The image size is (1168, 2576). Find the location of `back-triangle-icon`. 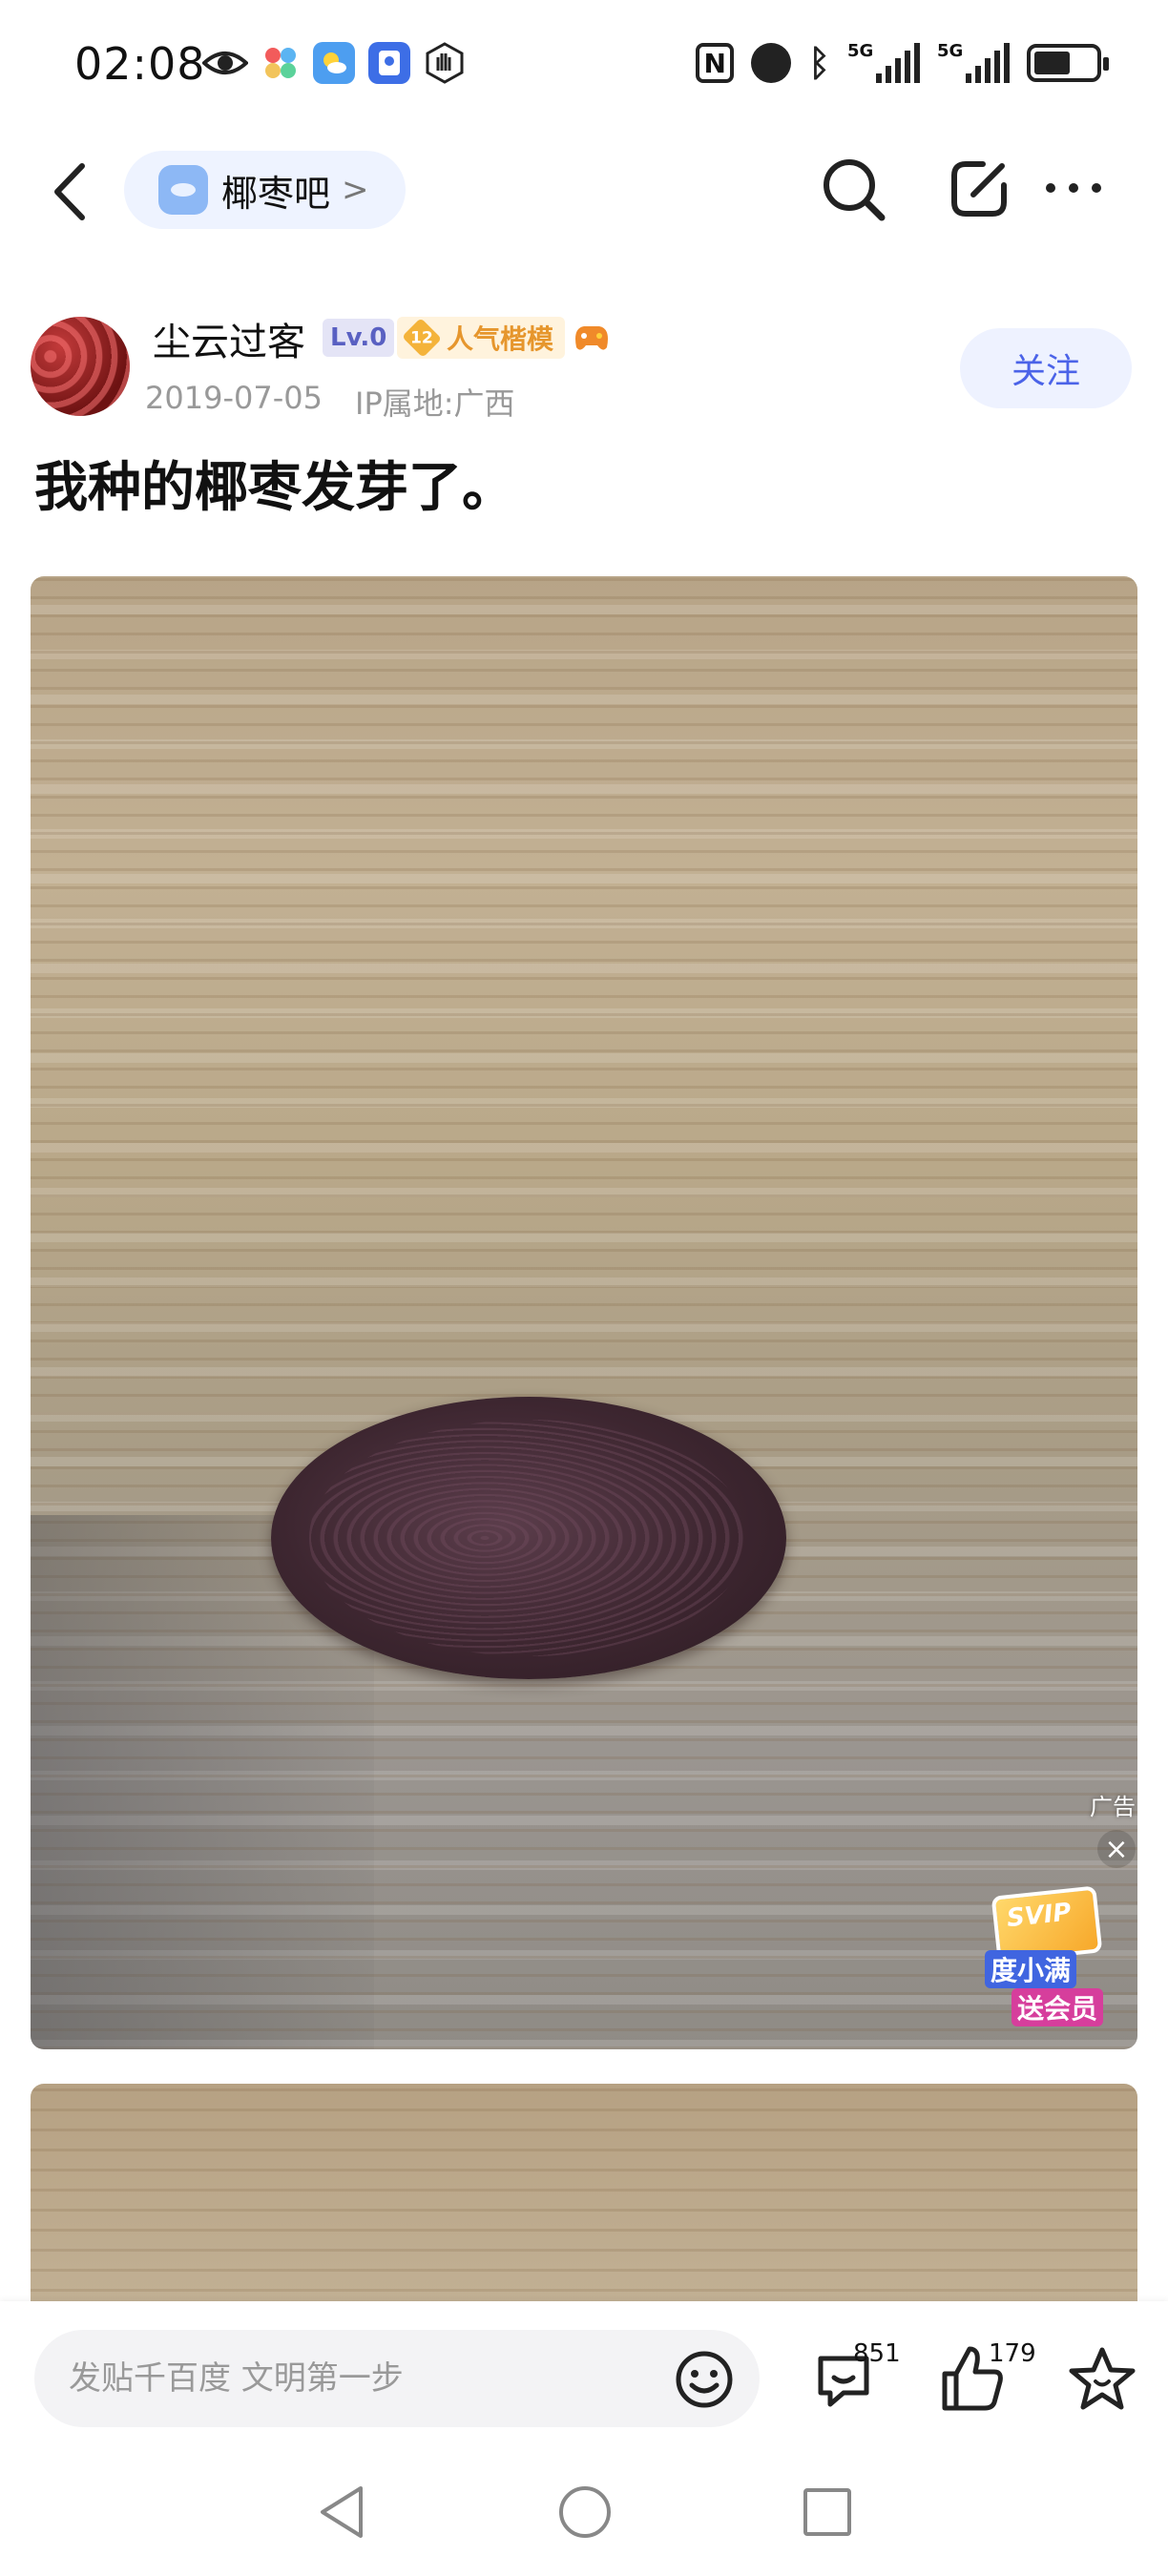

back-triangle-icon is located at coordinates (341, 2512).